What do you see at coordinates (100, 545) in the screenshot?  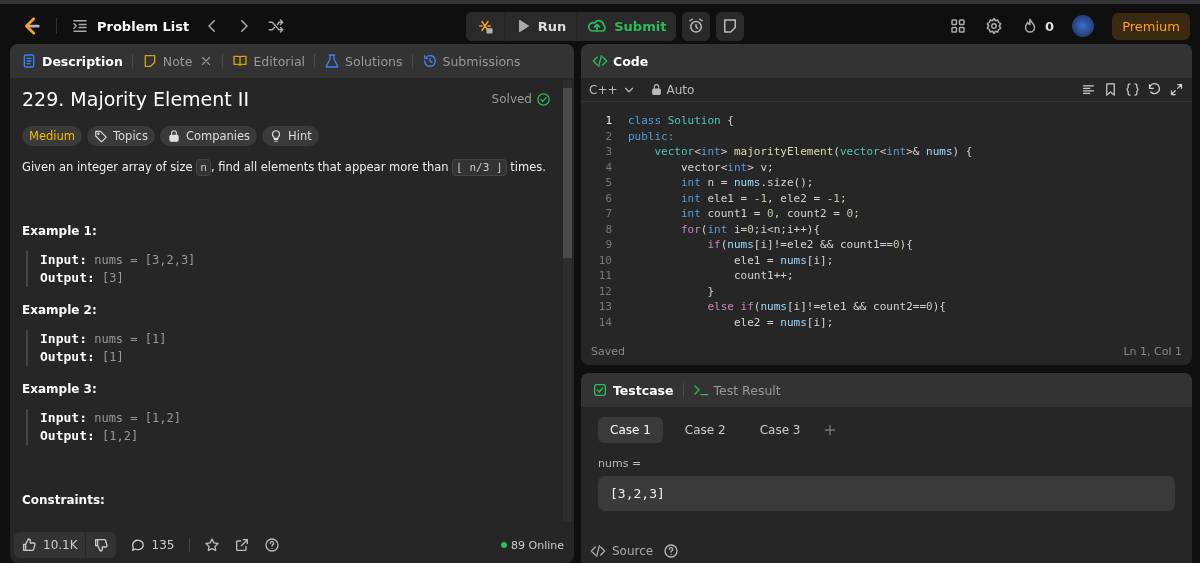 I see `thumbs-down-icon` at bounding box center [100, 545].